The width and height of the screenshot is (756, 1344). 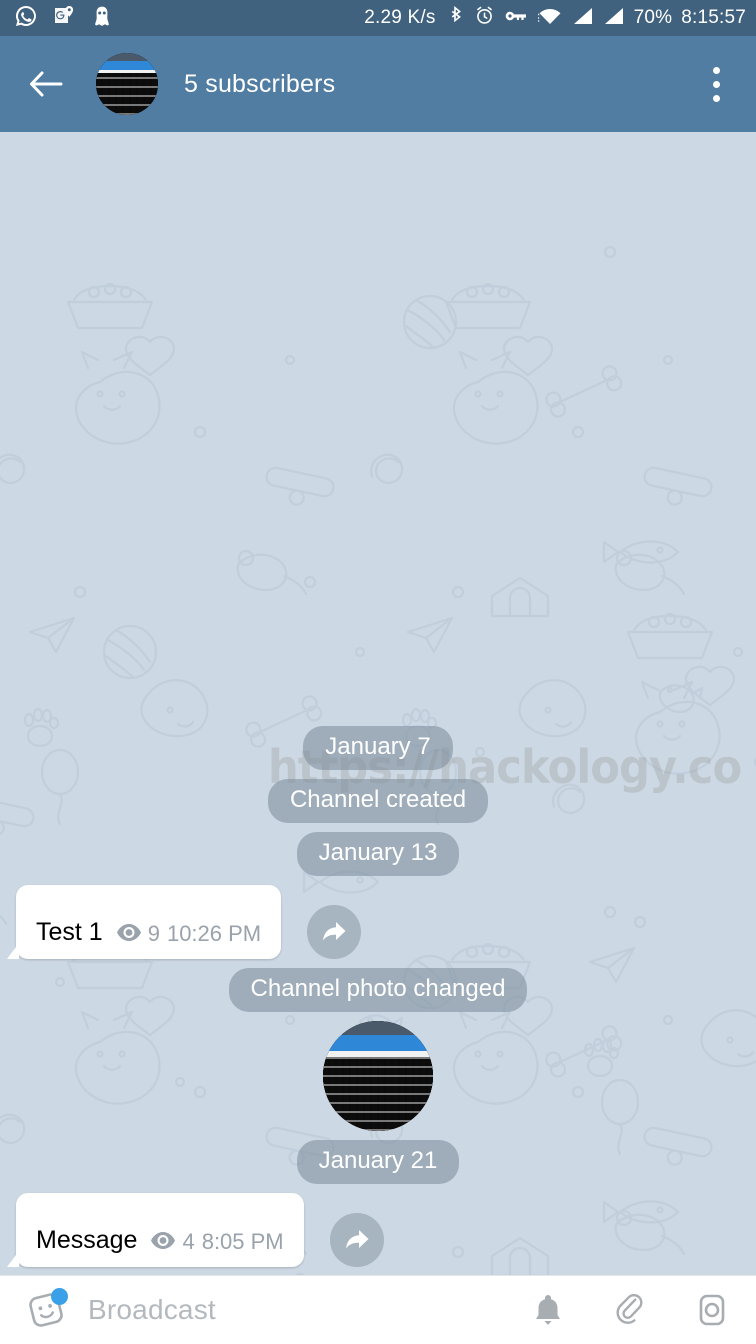 I want to click on service-pill: Channel created, so click(x=378, y=801).